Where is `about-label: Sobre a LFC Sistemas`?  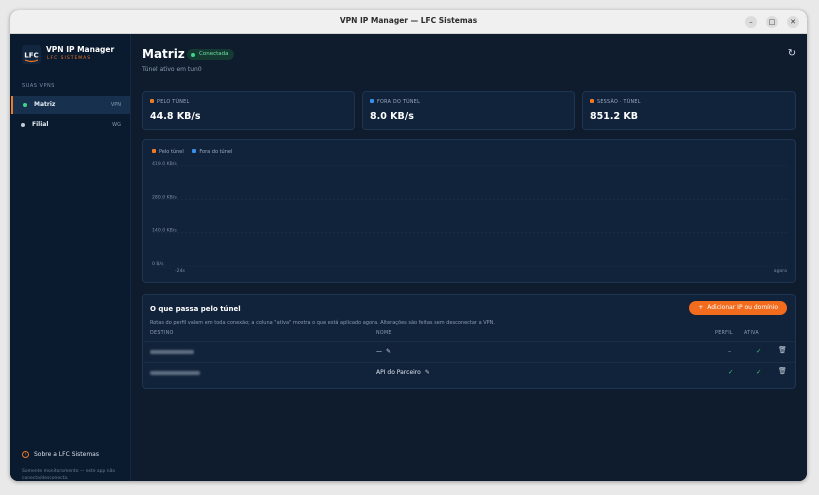
about-label: Sobre a LFC Sistemas is located at coordinates (66, 454).